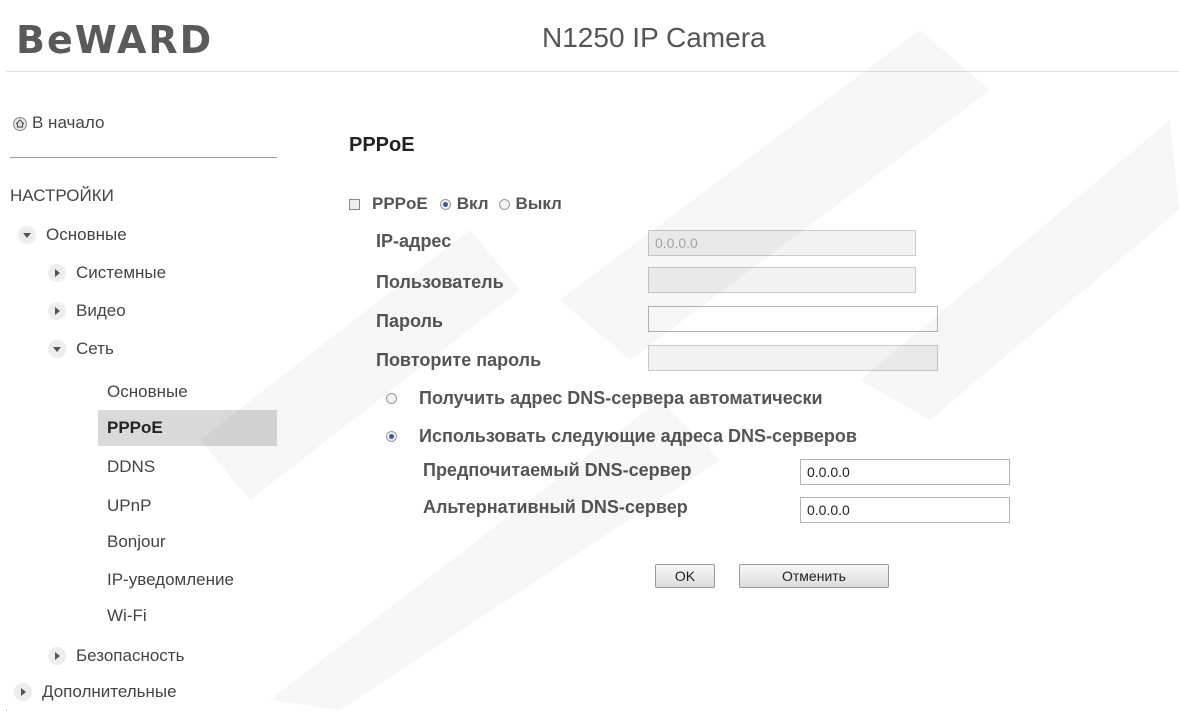 This screenshot has height=711, width=1179. Describe the element at coordinates (127, 616) in the screenshot. I see `sidebar-subitem-wifi: Wi-Fi` at that location.